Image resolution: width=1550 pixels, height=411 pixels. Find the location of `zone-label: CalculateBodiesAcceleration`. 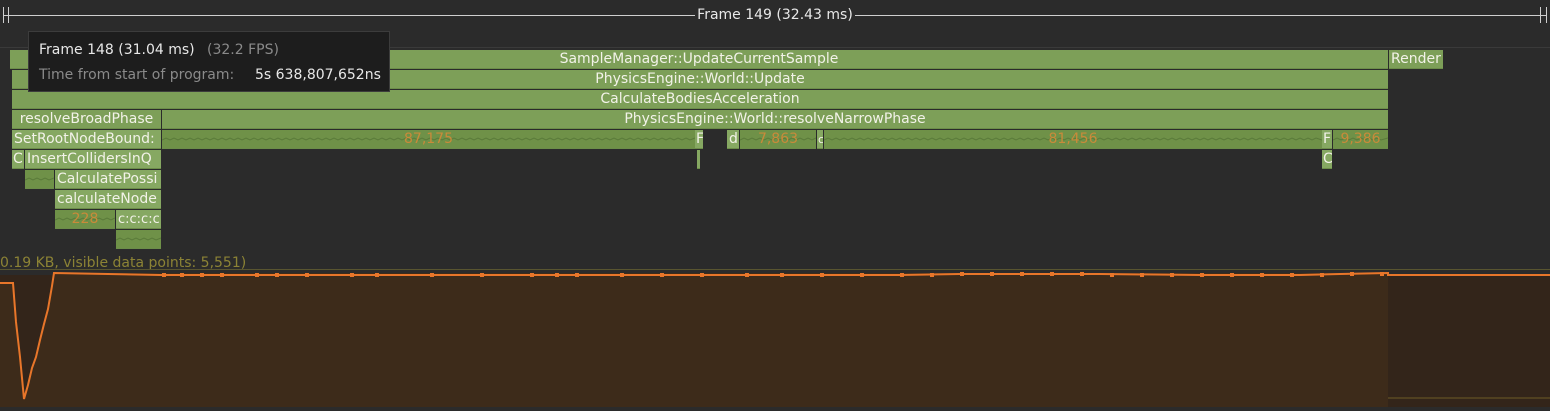

zone-label: CalculateBodiesAcceleration is located at coordinates (700, 99).